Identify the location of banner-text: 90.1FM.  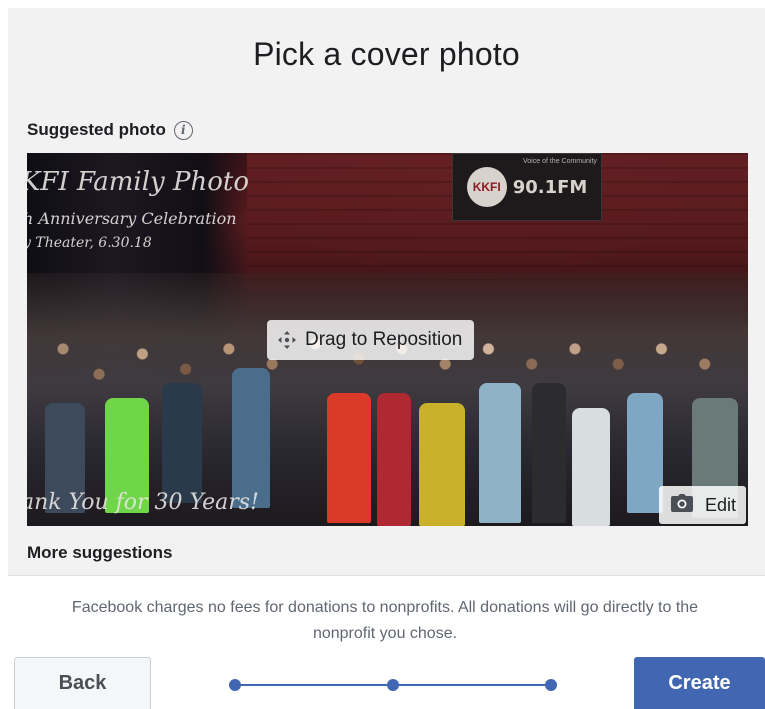
(550, 187).